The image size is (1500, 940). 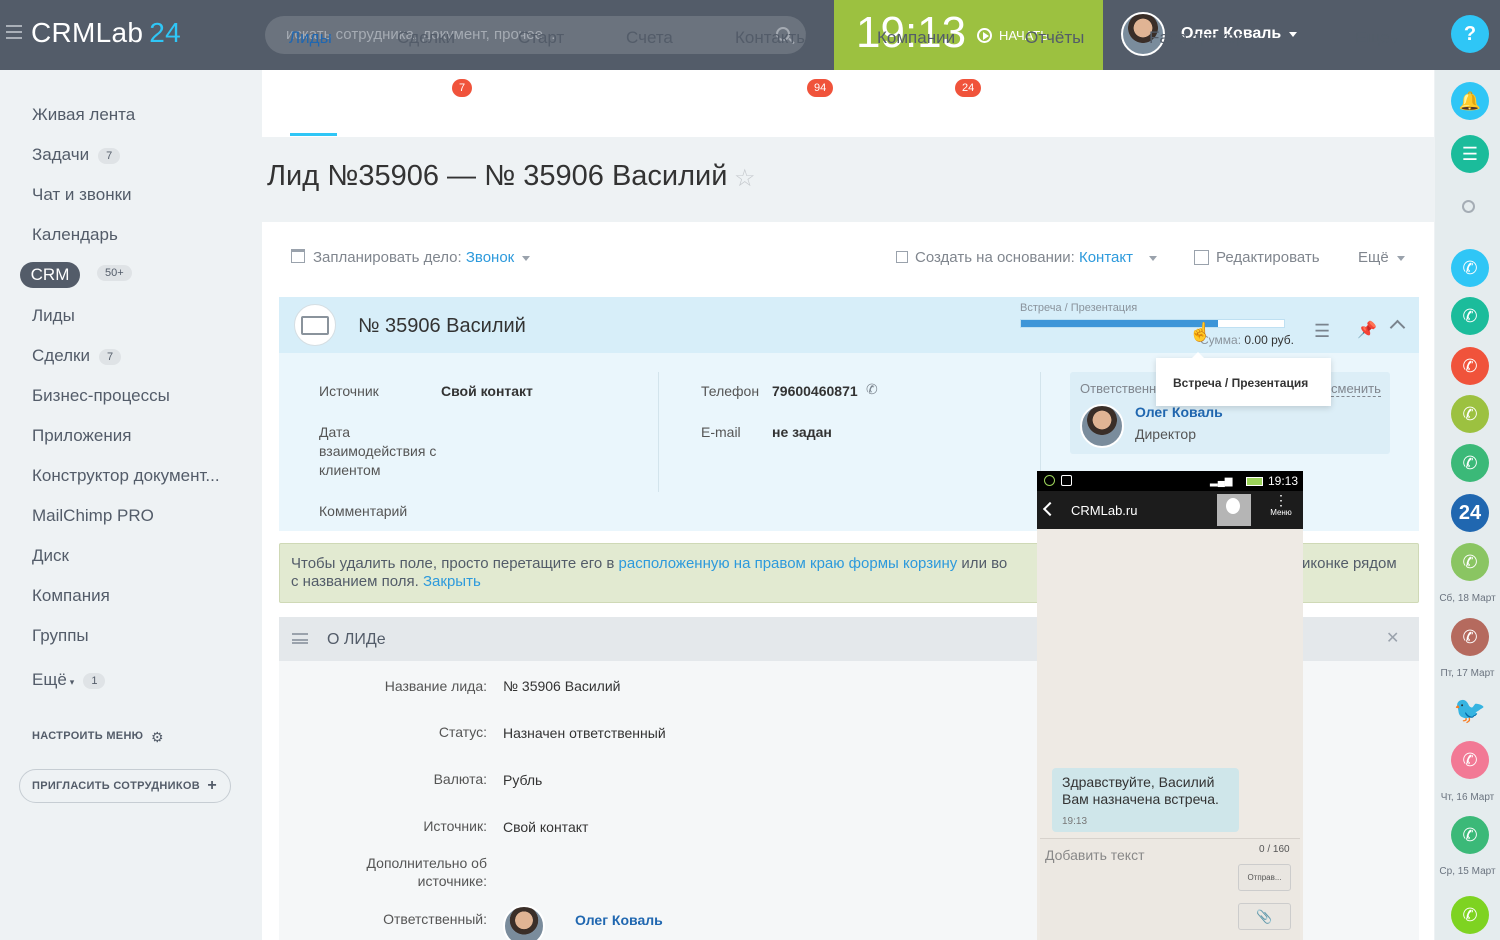 I want to click on pin-icon: 📌, so click(x=1367, y=330).